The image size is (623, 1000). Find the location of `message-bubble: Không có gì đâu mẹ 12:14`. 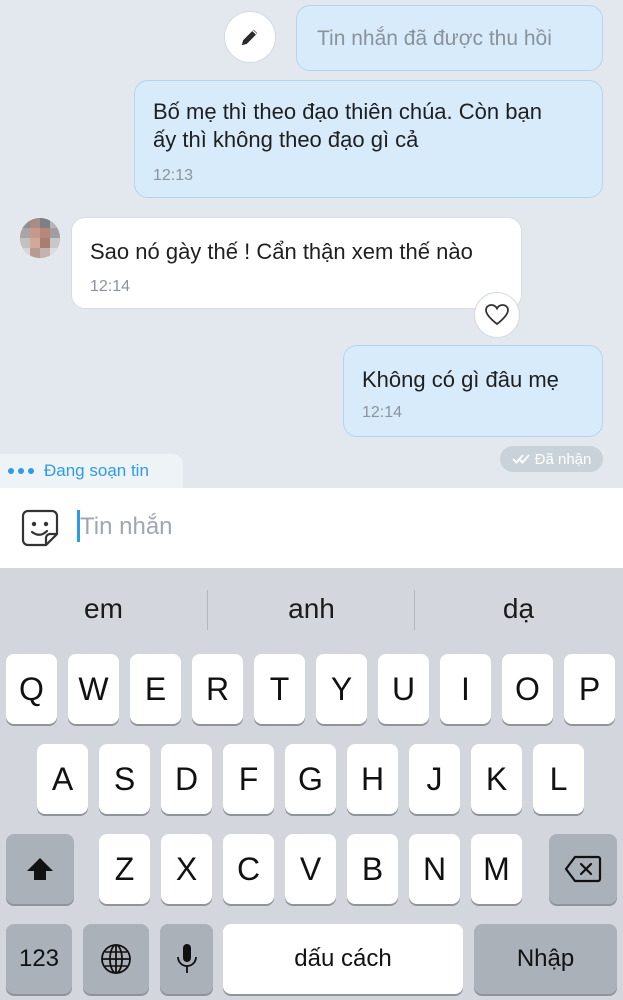

message-bubble: Không có gì đâu mẹ 12:14 is located at coordinates (473, 391).